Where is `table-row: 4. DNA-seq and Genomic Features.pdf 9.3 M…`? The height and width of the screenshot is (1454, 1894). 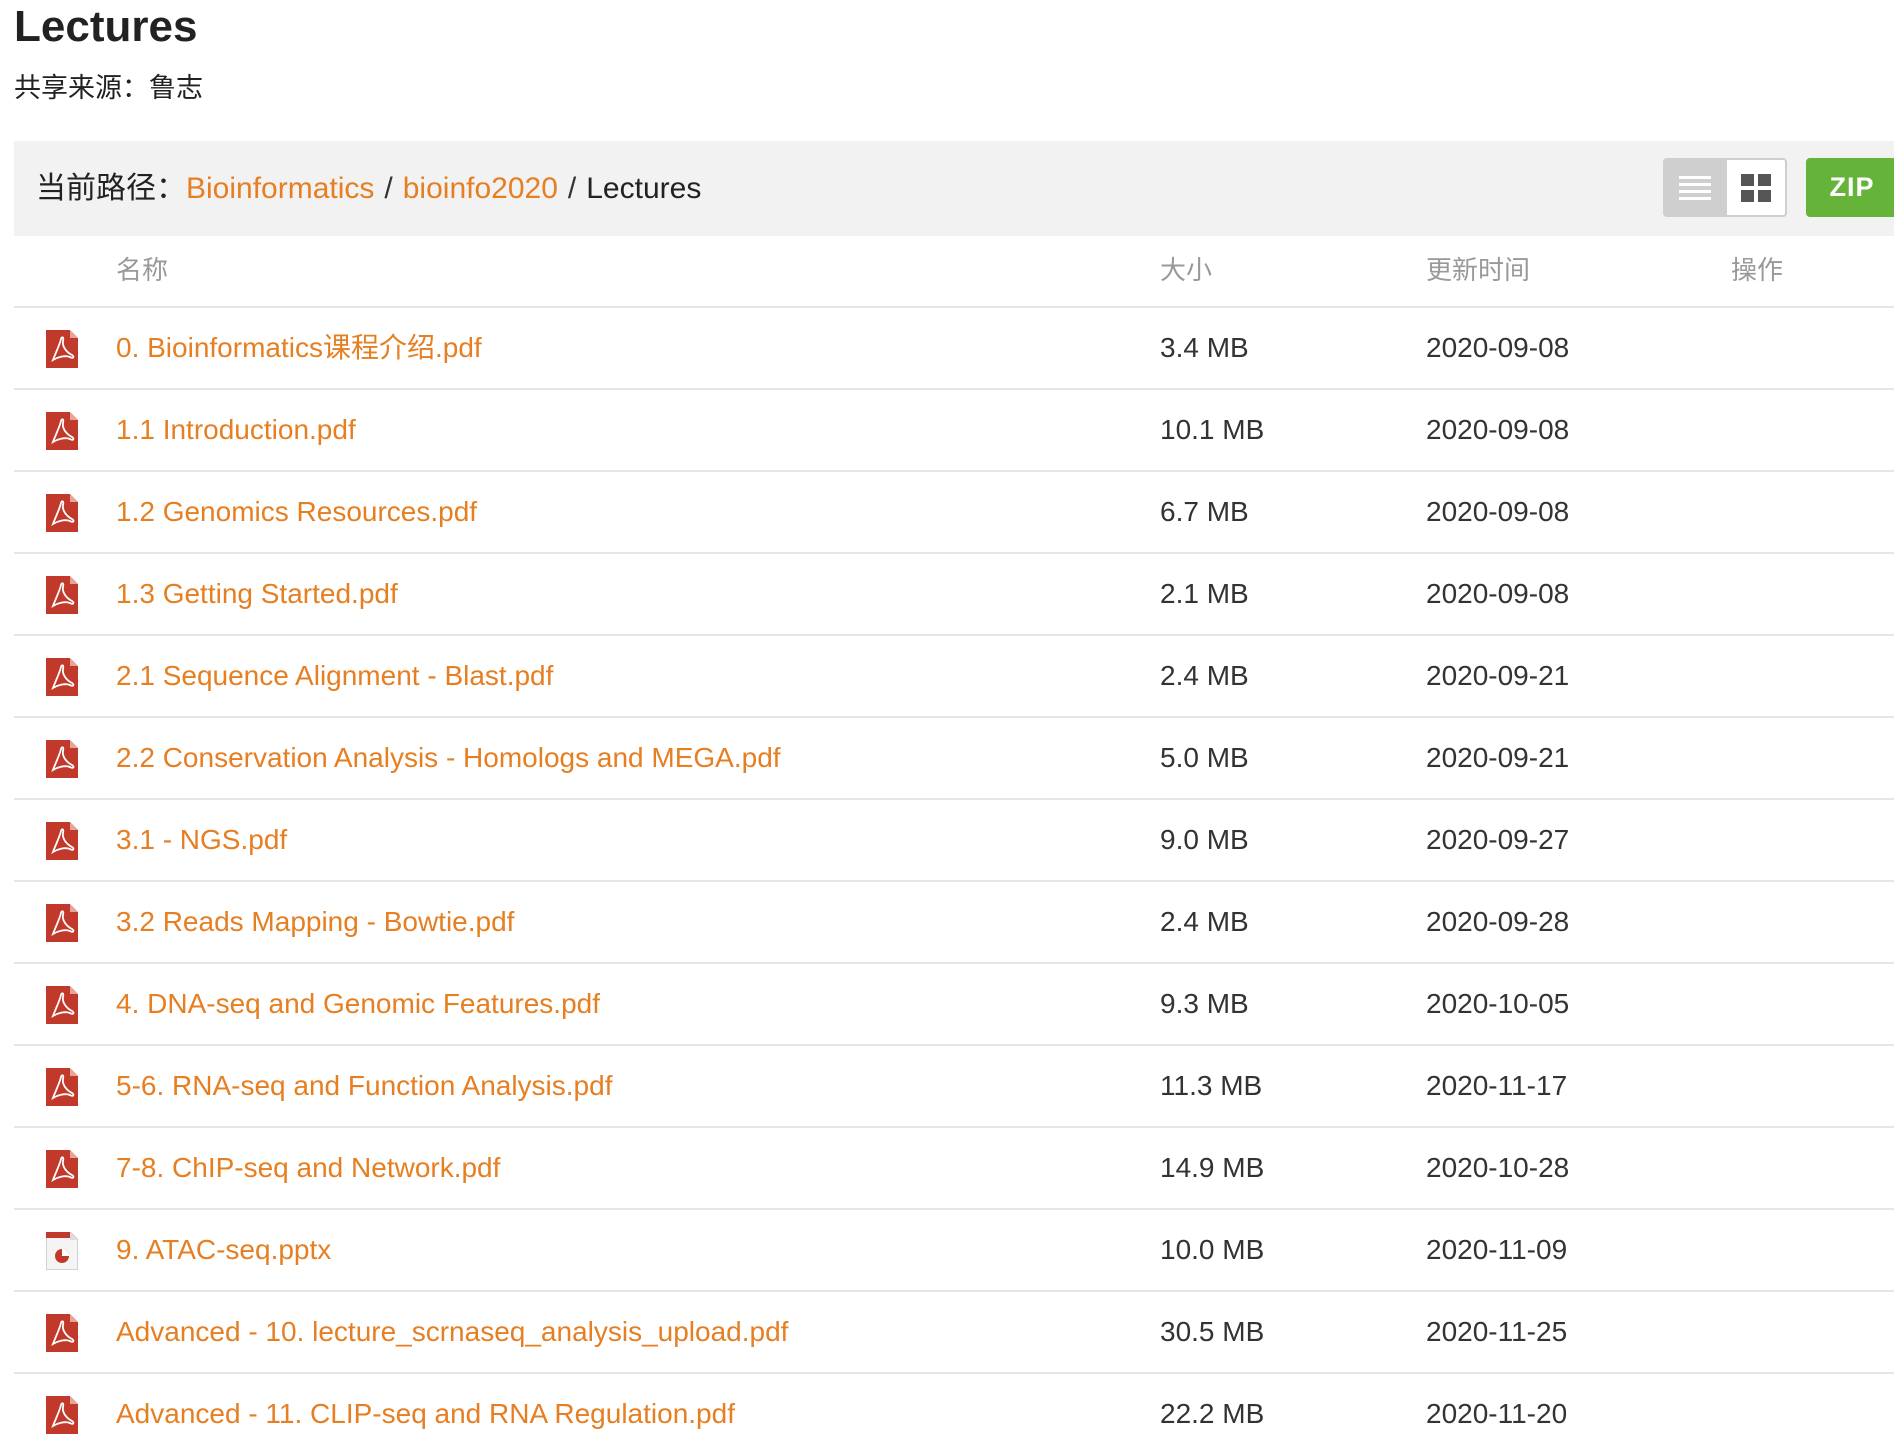
table-row: 4. DNA-seq and Genomic Features.pdf 9.3 M… is located at coordinates (954, 1005).